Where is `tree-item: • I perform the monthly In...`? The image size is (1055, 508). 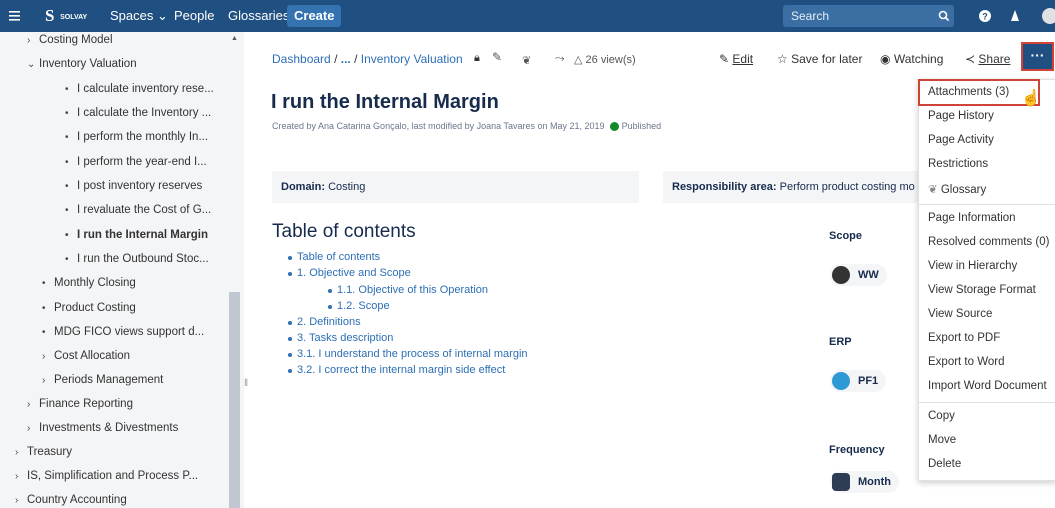 tree-item: • I perform the monthly In... is located at coordinates (136, 137).